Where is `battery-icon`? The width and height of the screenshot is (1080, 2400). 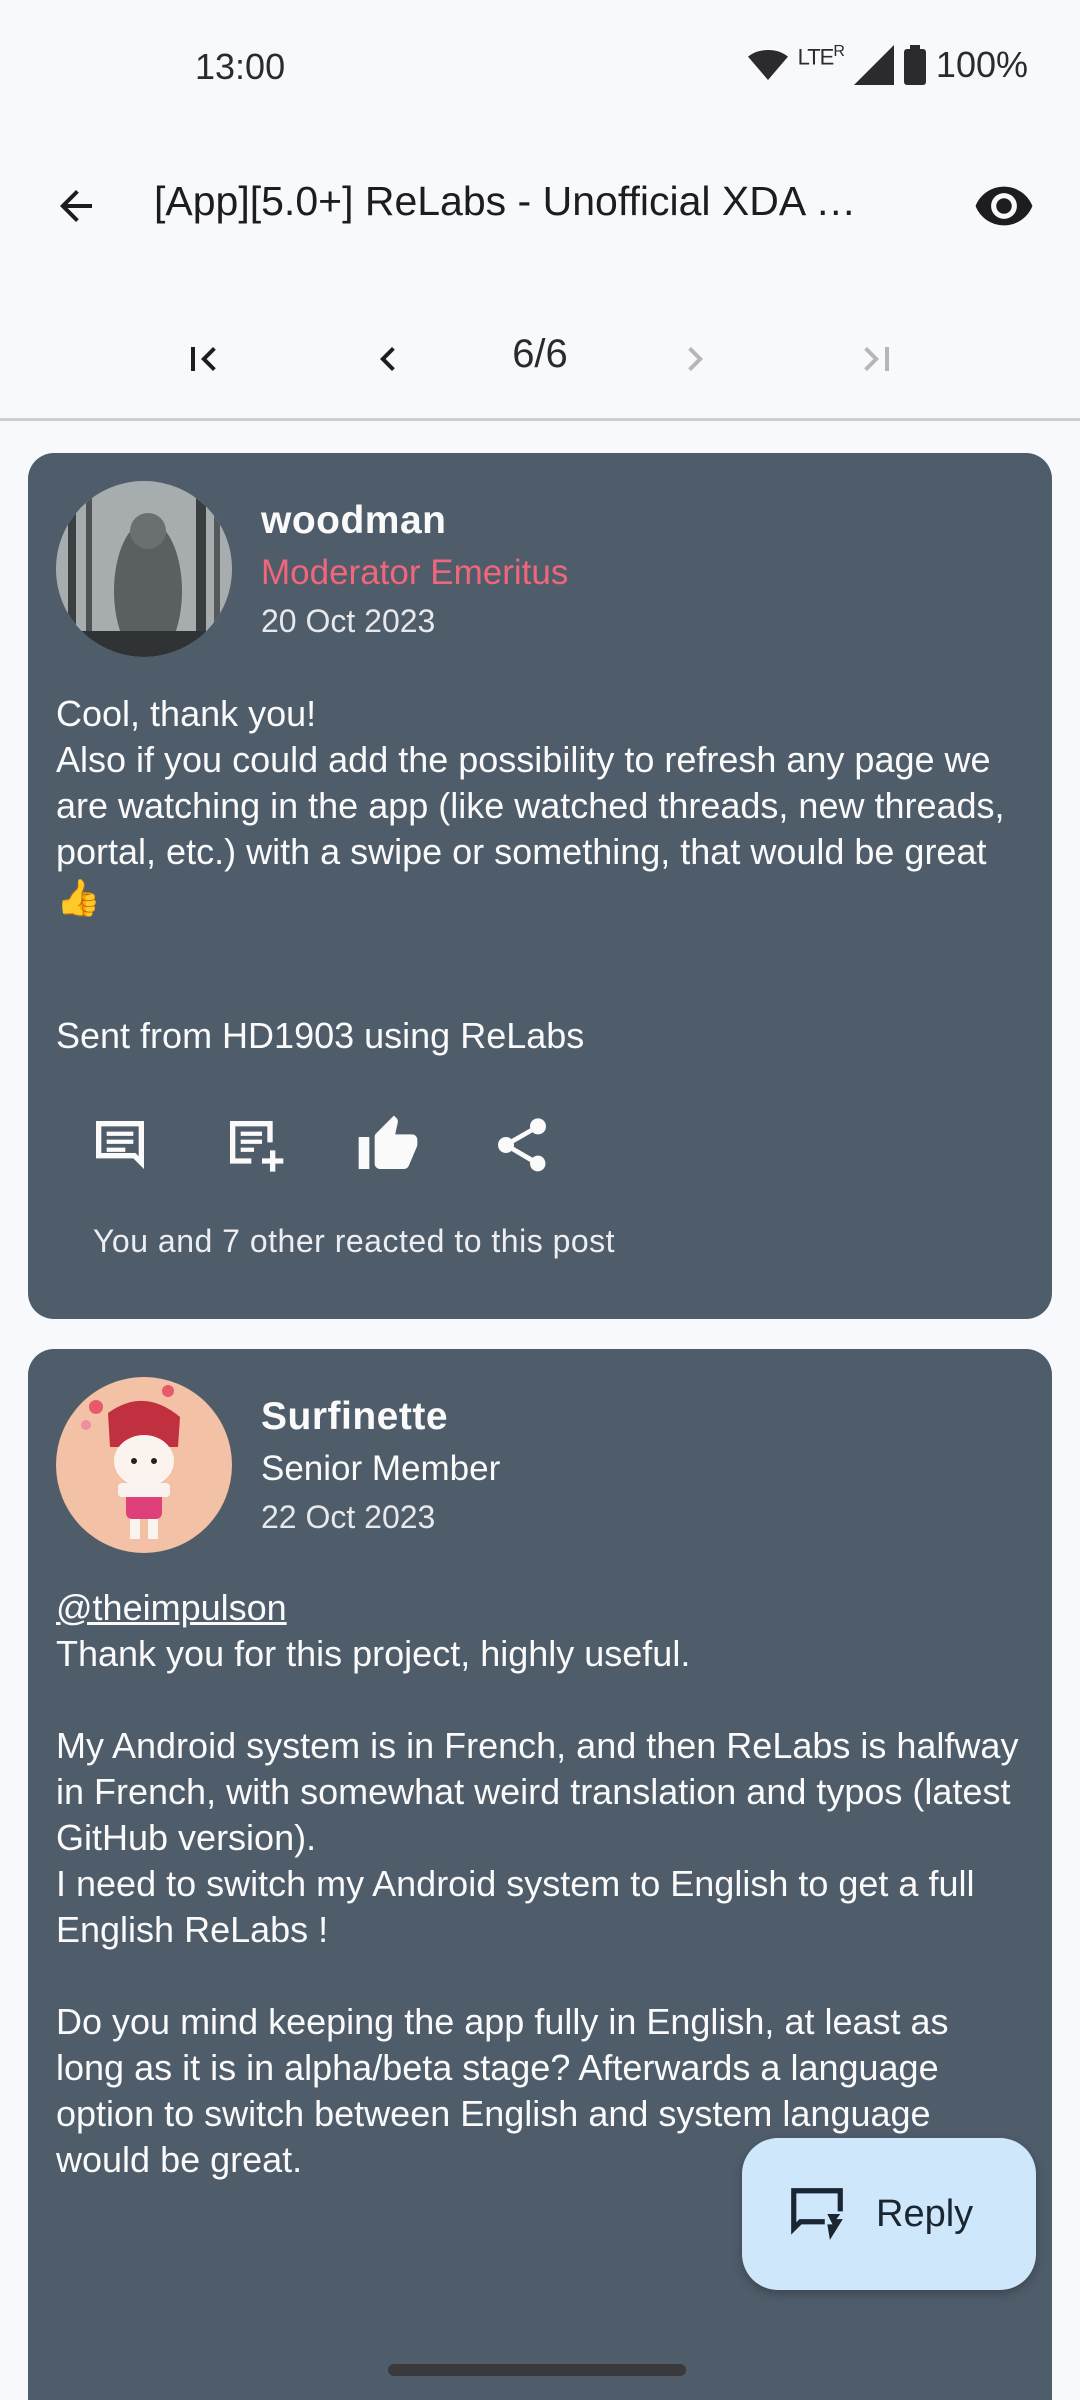
battery-icon is located at coordinates (914, 65).